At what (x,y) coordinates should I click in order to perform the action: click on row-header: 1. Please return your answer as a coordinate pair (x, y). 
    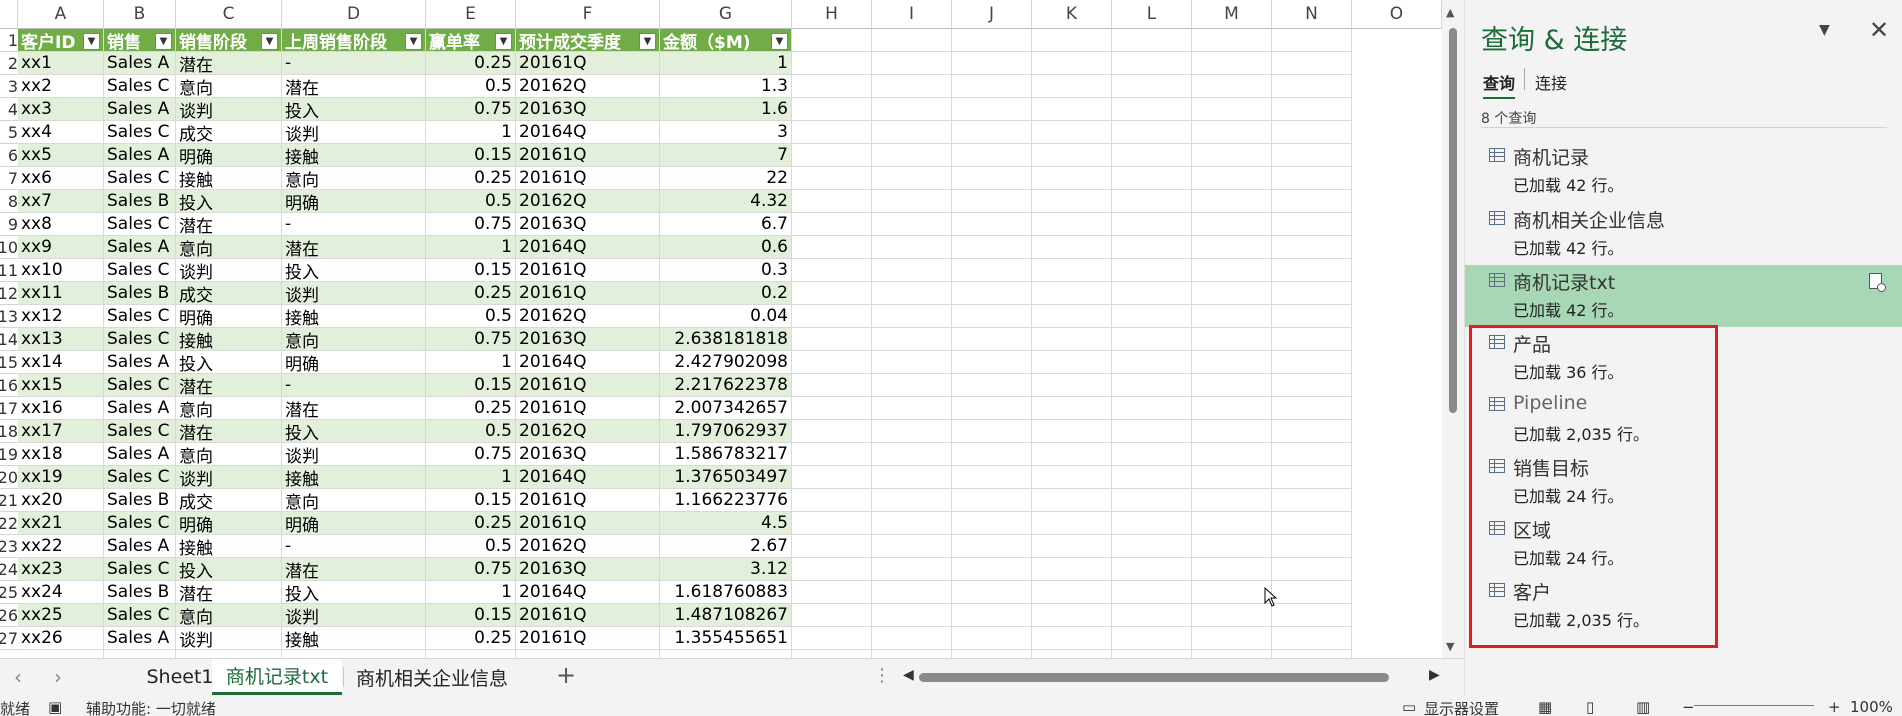
    Looking at the image, I should click on (9, 40).